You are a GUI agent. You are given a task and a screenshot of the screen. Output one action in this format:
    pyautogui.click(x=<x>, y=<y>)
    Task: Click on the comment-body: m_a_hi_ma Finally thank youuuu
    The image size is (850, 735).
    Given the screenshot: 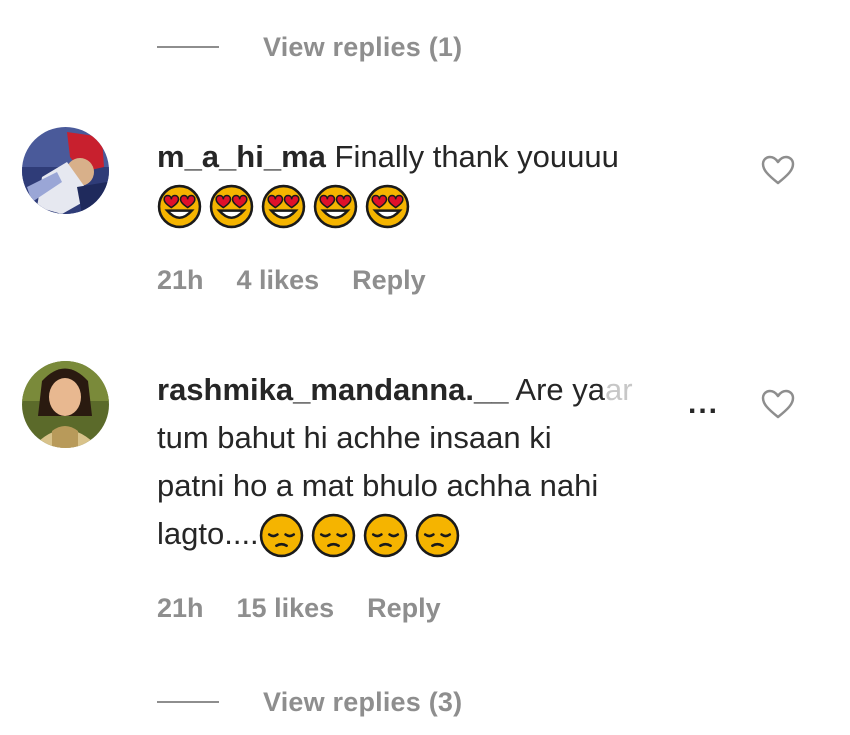 What is the action you would take?
    pyautogui.click(x=447, y=181)
    